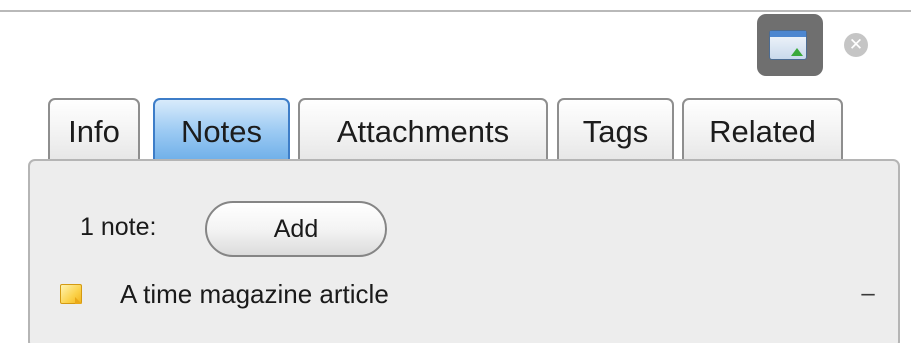  What do you see at coordinates (71, 294) in the screenshot?
I see `note-icon` at bounding box center [71, 294].